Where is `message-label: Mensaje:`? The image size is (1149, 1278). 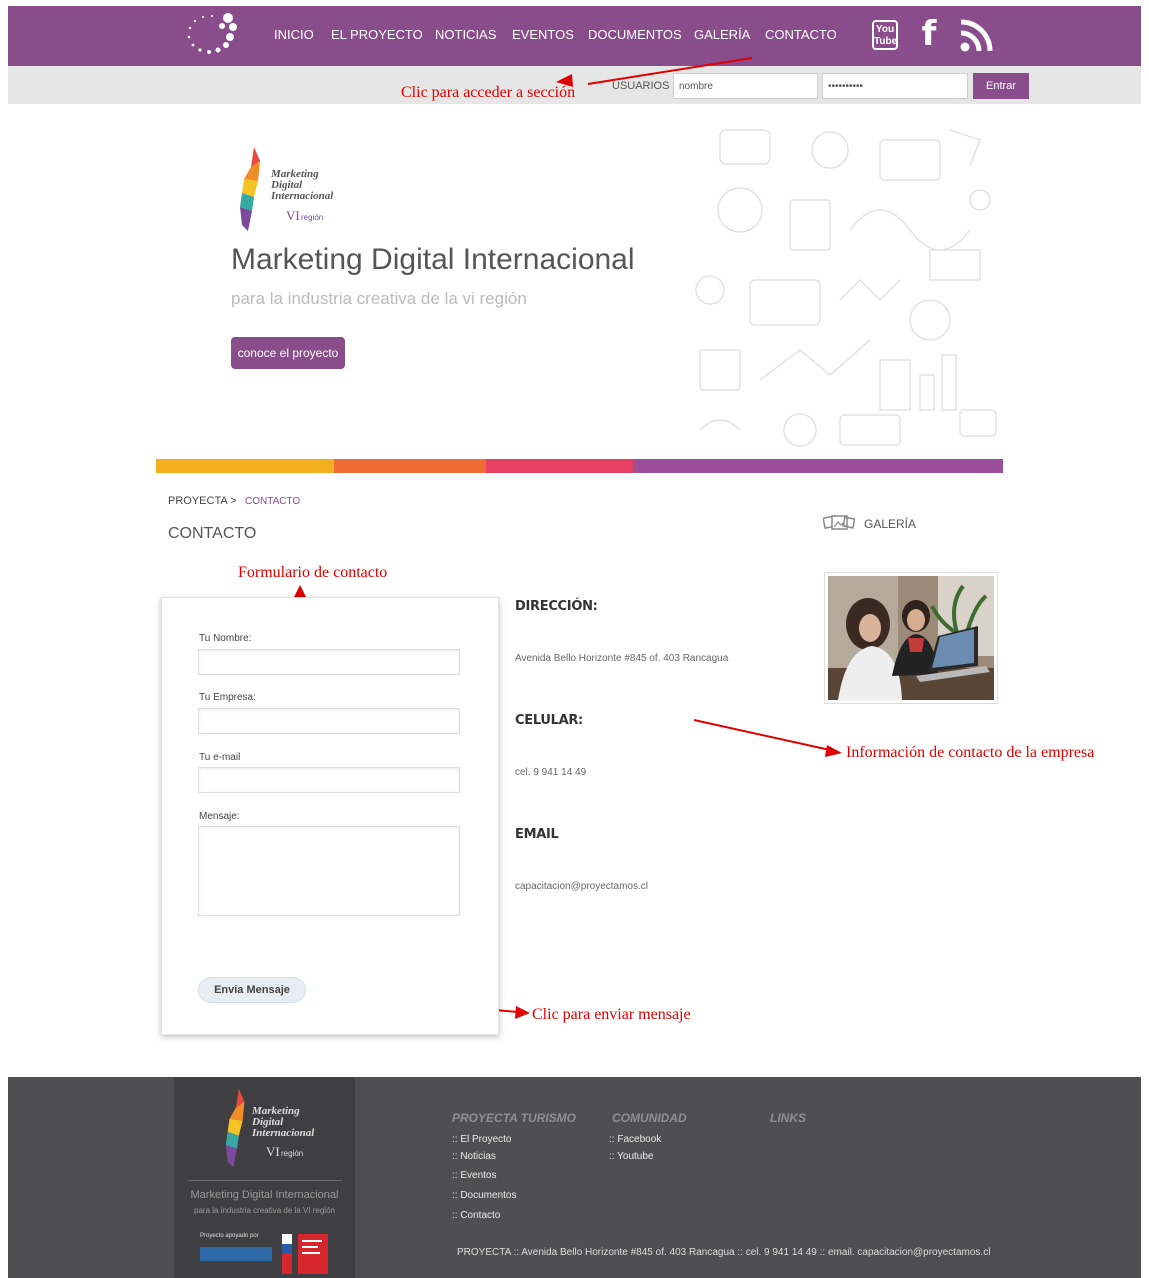 message-label: Mensaje: is located at coordinates (219, 816).